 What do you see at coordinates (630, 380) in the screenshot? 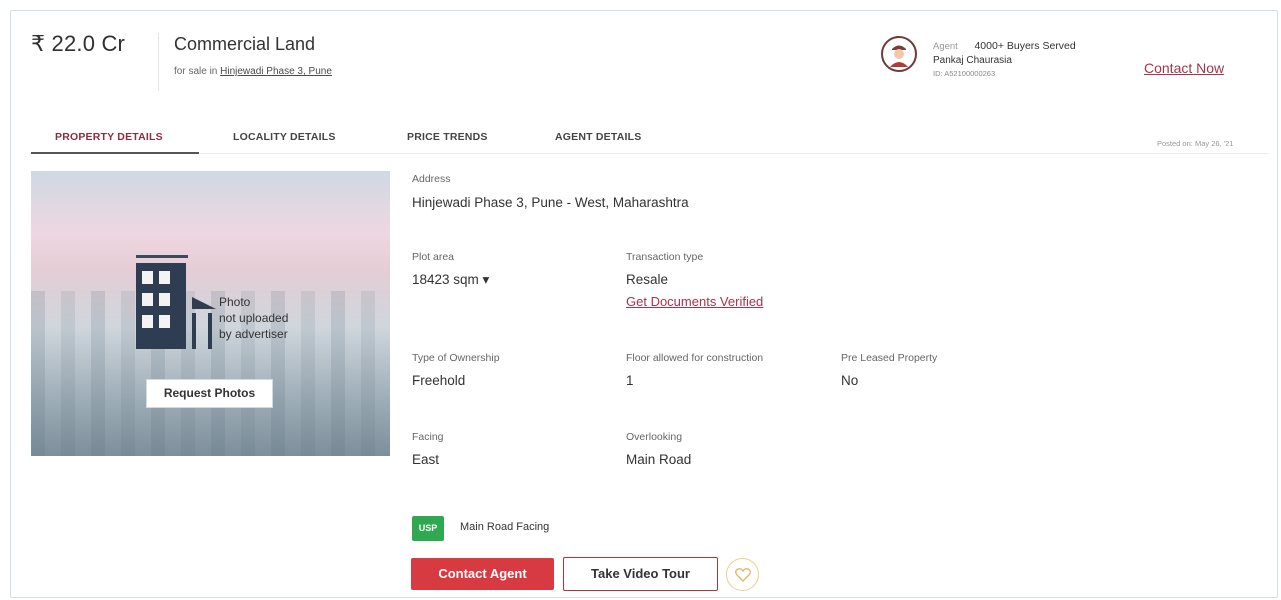
I see `floors-allowed-value: 1` at bounding box center [630, 380].